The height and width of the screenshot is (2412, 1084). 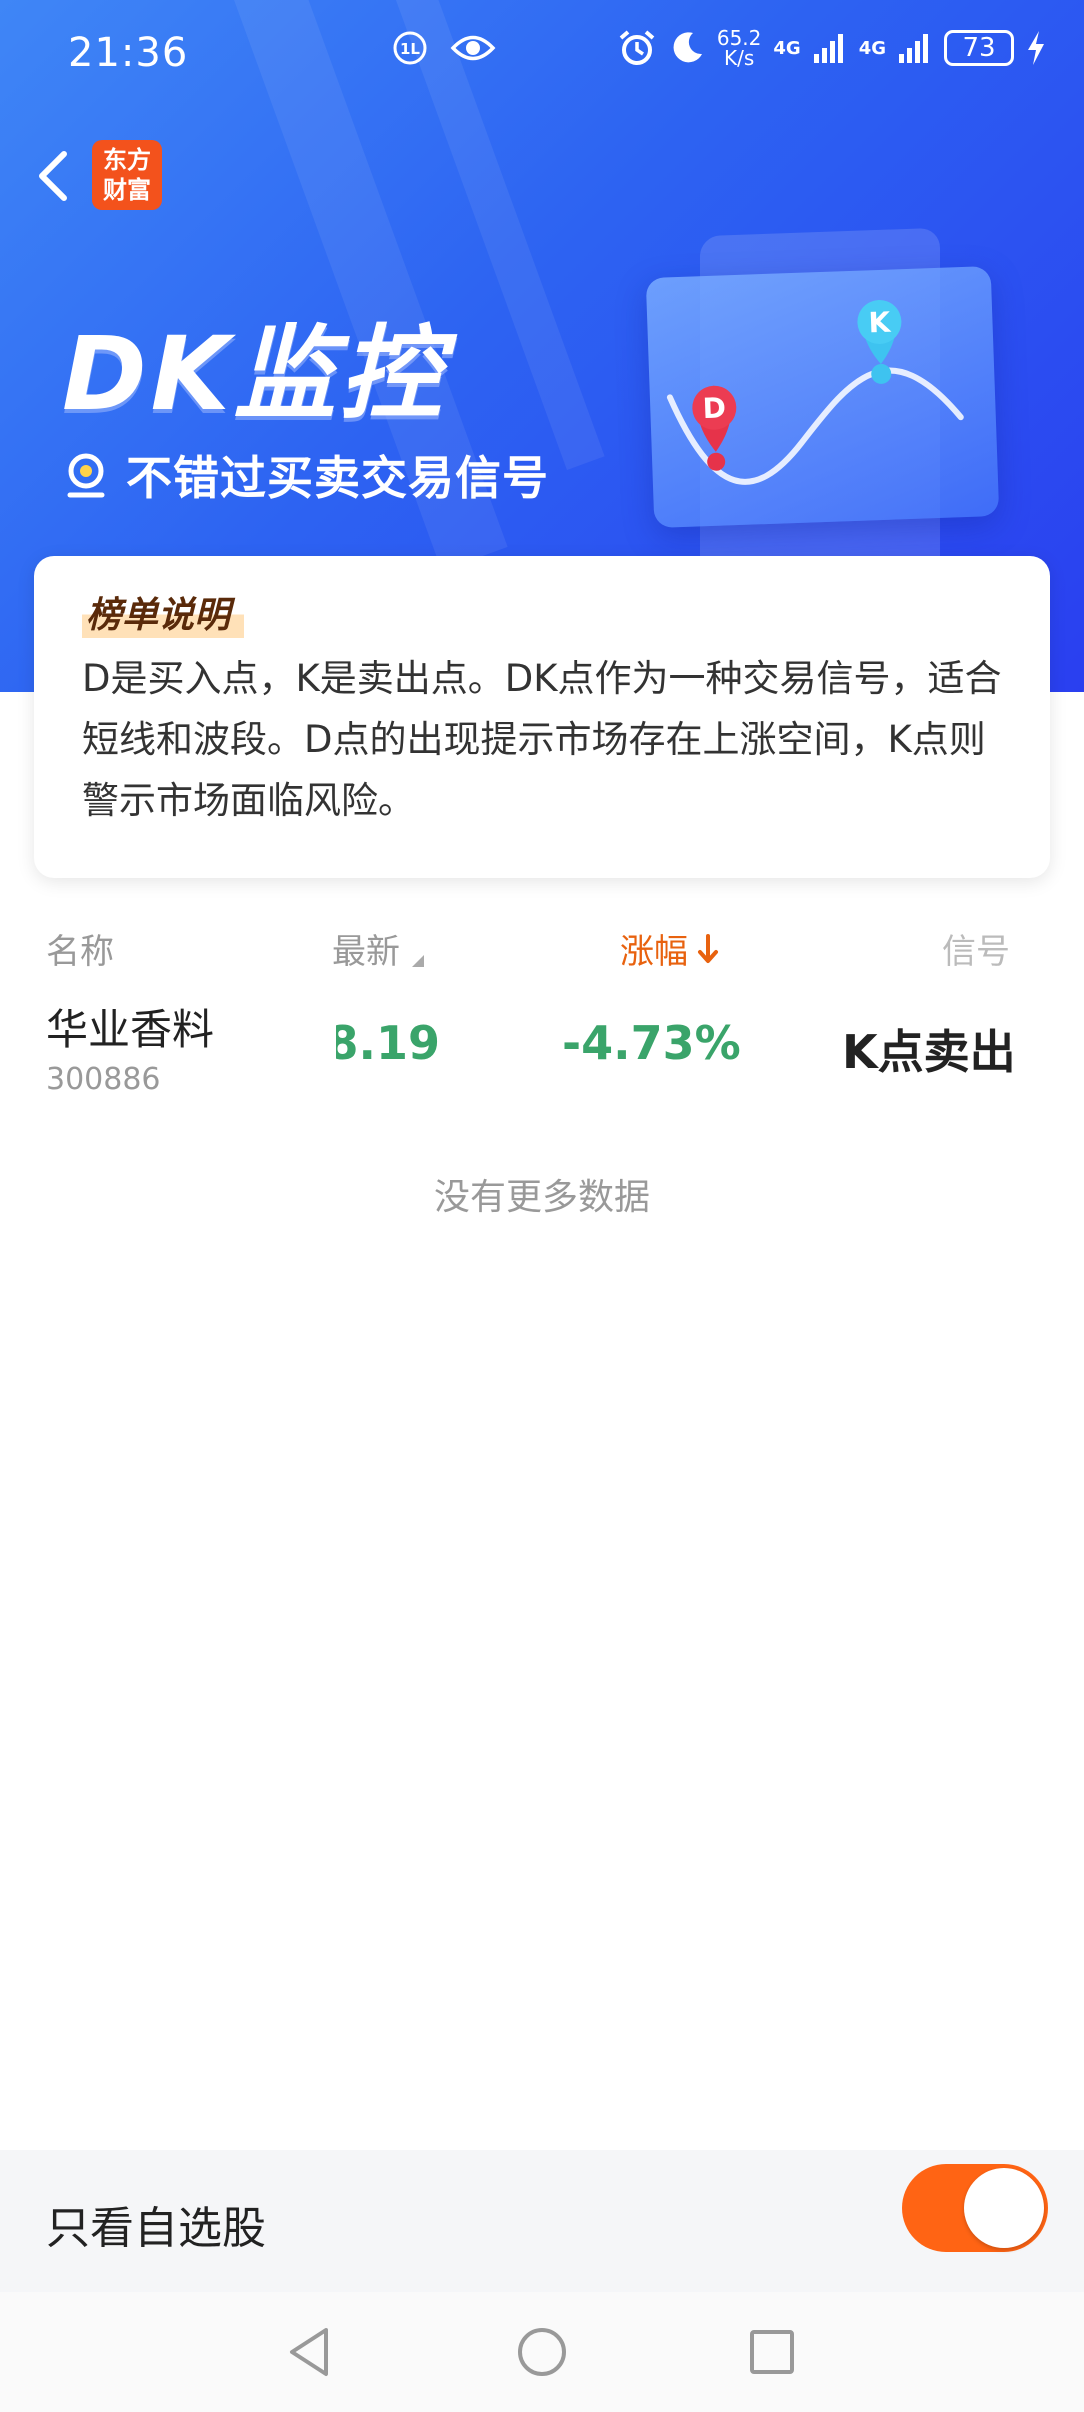 What do you see at coordinates (929, 1052) in the screenshot?
I see `trade-signal: K点卖出` at bounding box center [929, 1052].